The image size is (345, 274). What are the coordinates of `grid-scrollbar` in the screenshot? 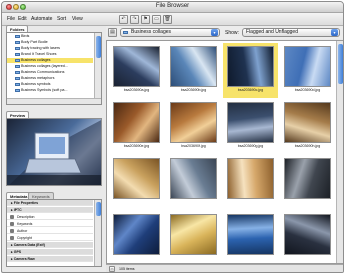 It's located at (339, 152).